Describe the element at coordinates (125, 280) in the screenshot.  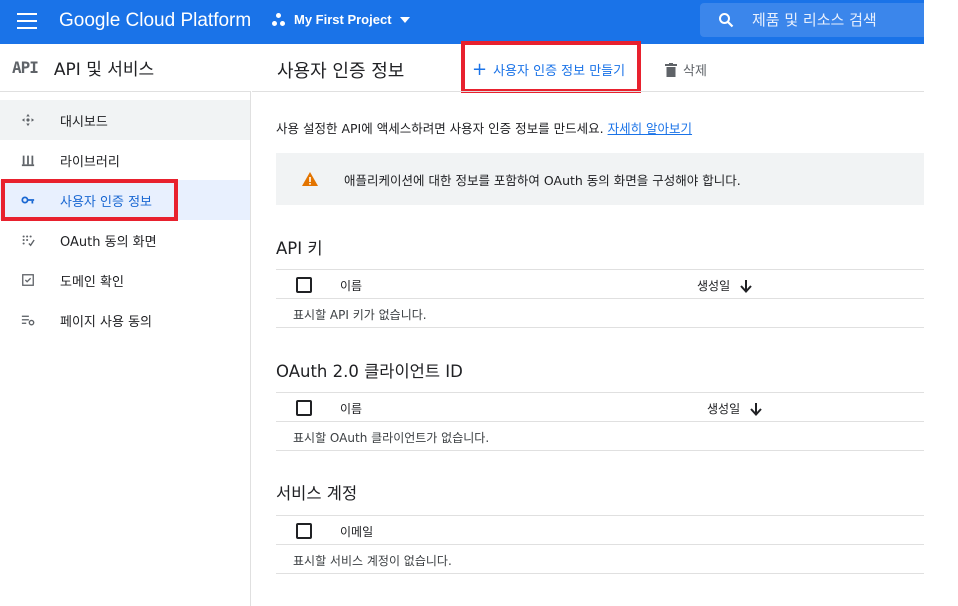
I see `sidebar-item-domain-verification: 도메인 확인` at that location.